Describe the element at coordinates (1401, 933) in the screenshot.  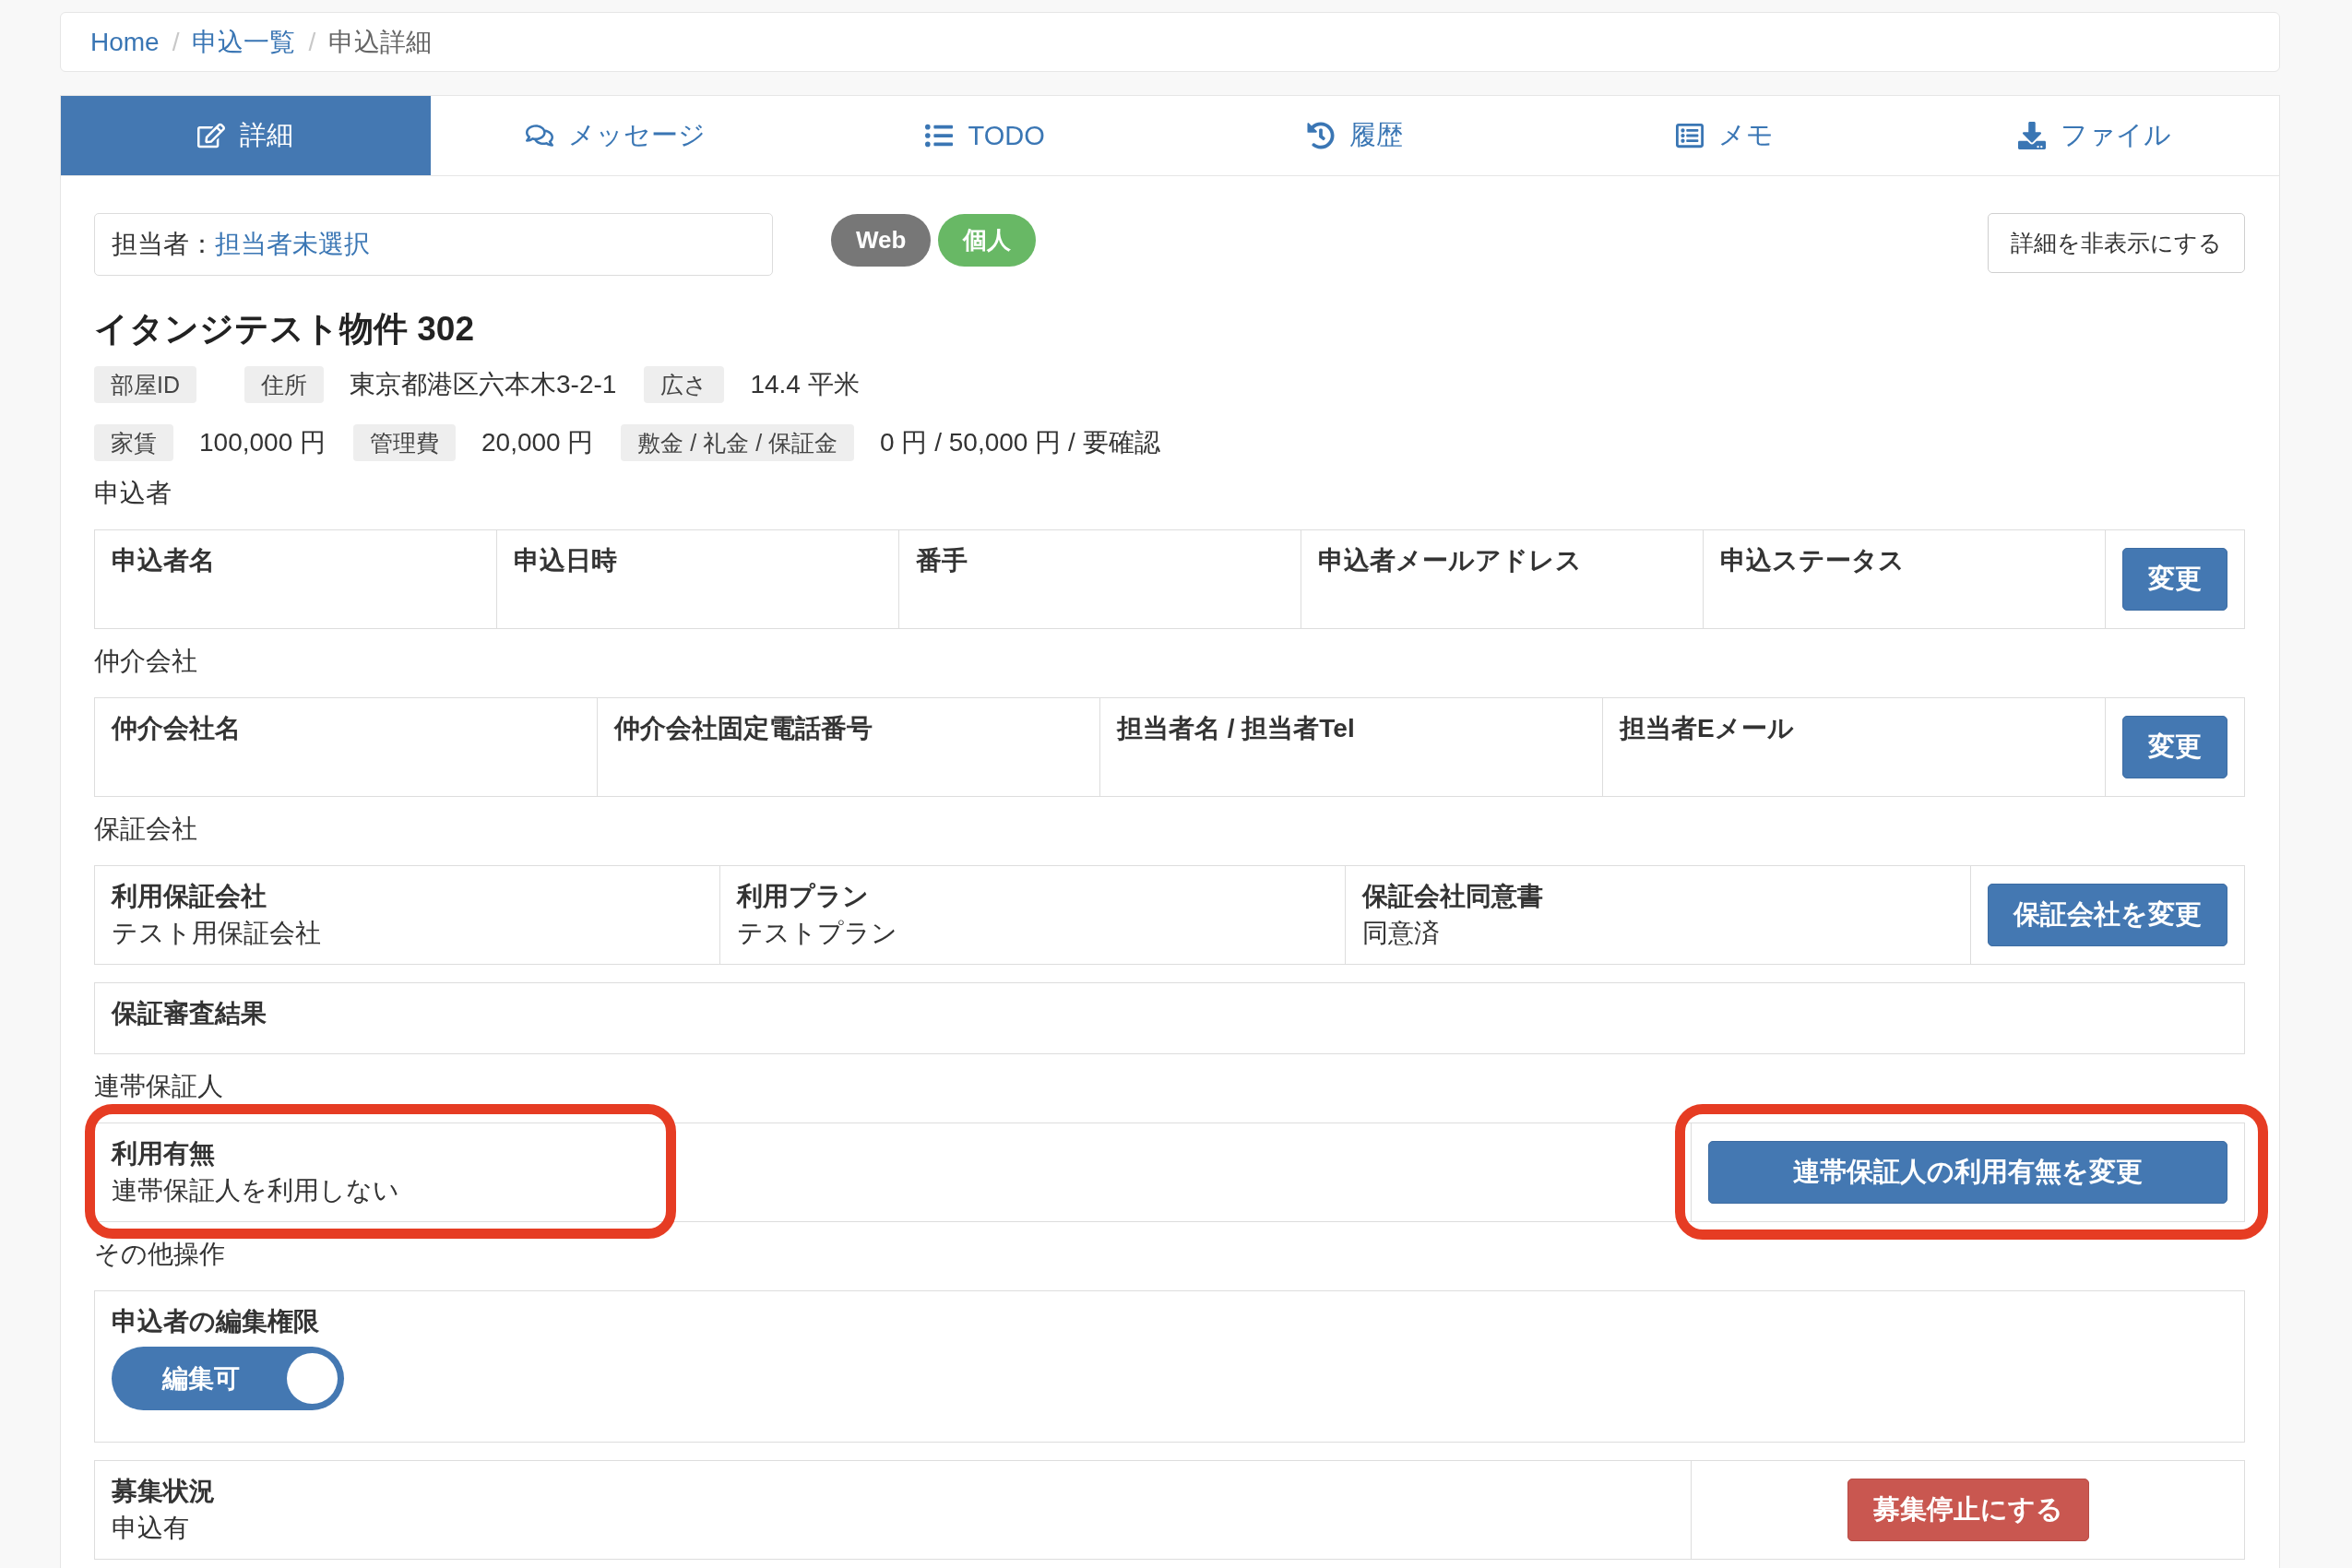
I see `field-value: 同意済` at that location.